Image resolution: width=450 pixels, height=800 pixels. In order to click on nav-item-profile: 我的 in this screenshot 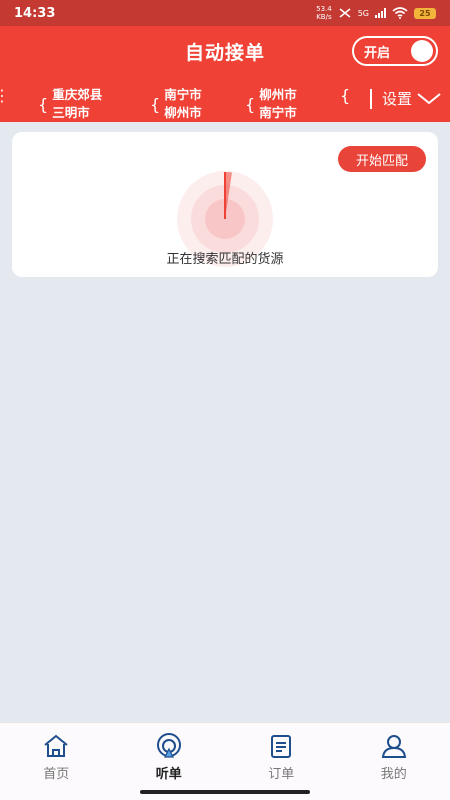, I will do `click(394, 761)`.